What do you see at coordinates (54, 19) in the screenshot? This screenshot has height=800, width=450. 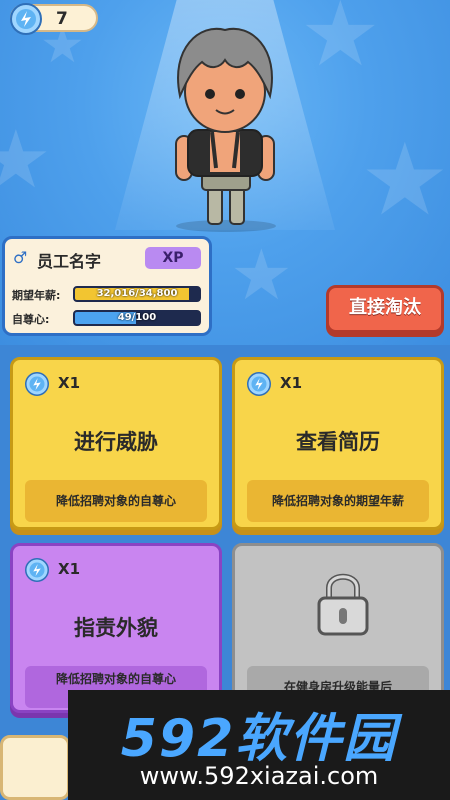 I see `gem-counter: 7` at bounding box center [54, 19].